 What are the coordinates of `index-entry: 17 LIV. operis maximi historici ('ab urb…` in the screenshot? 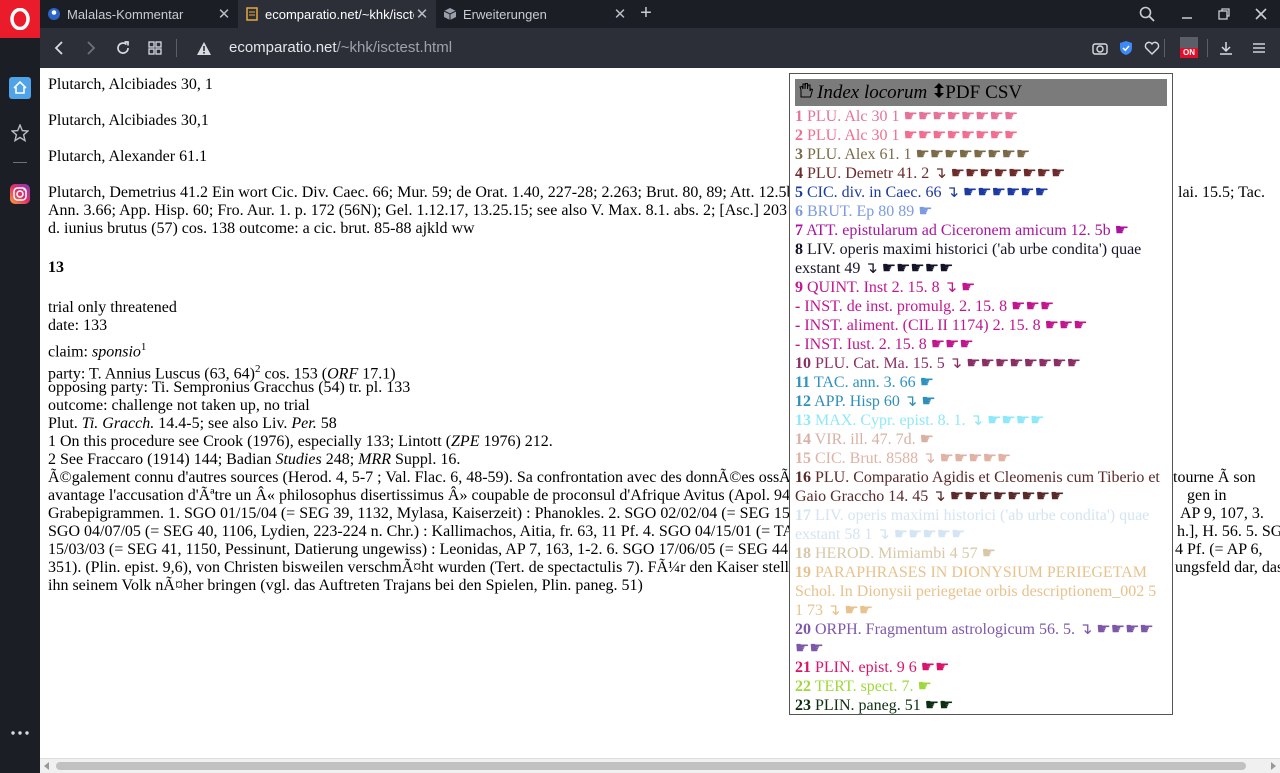 It's located at (981, 525).